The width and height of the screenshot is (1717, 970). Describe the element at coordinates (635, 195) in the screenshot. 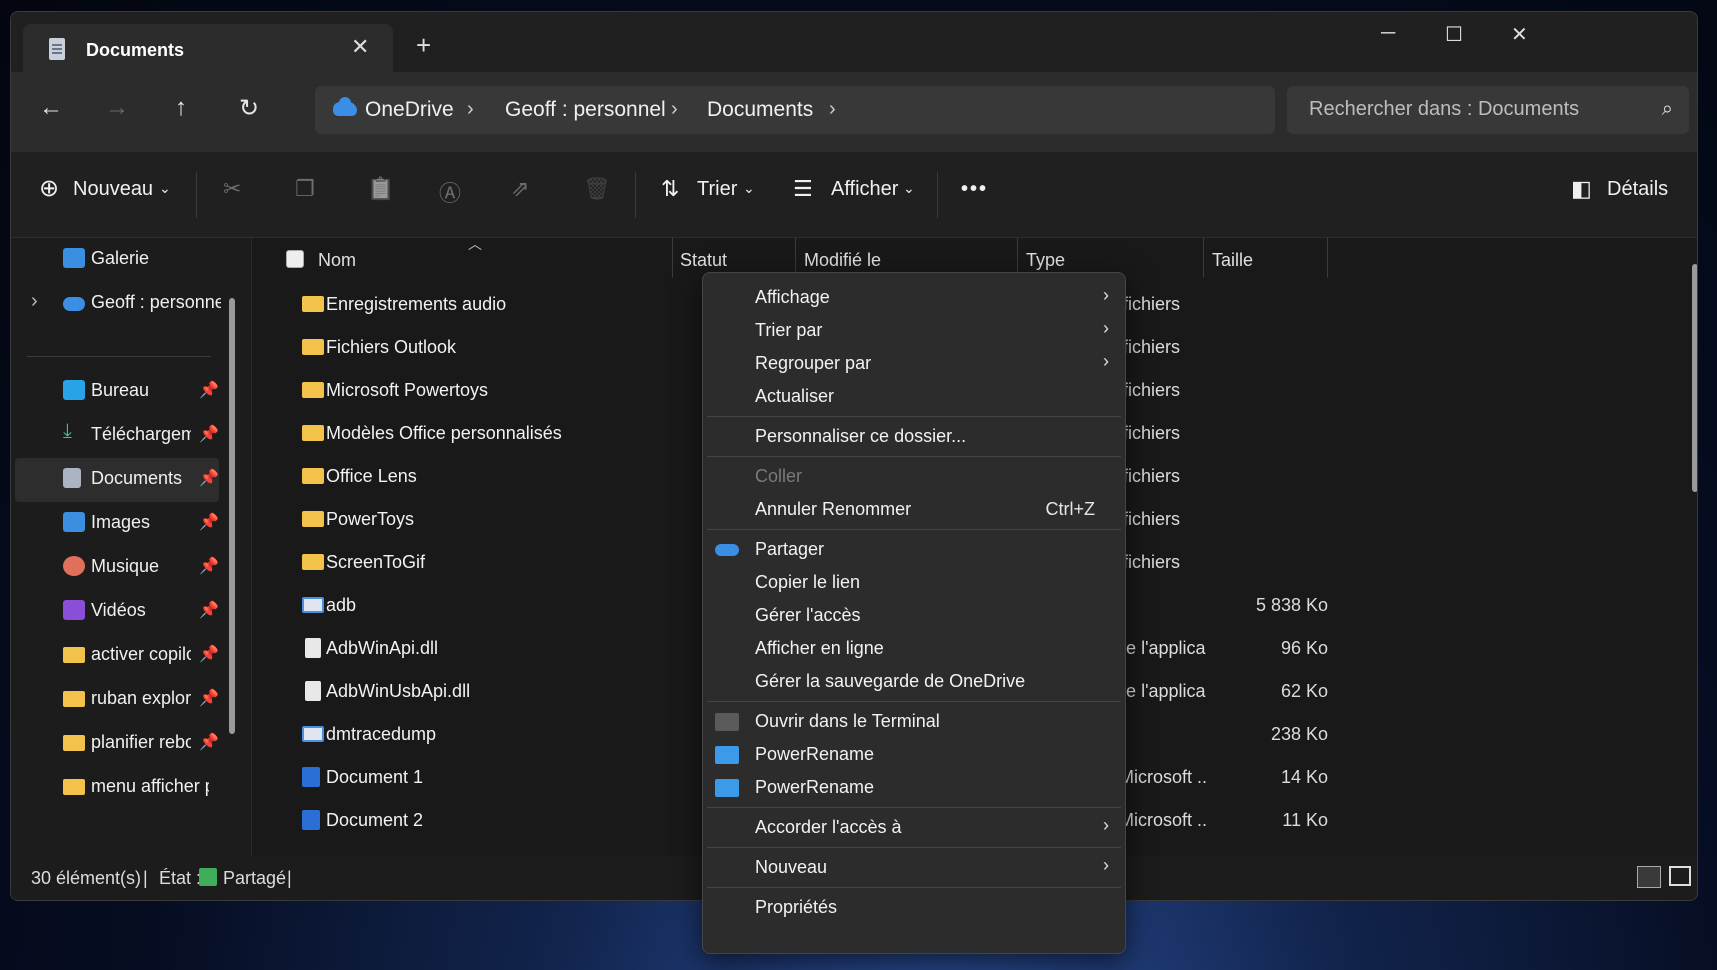

I see `toolbar-divider` at that location.